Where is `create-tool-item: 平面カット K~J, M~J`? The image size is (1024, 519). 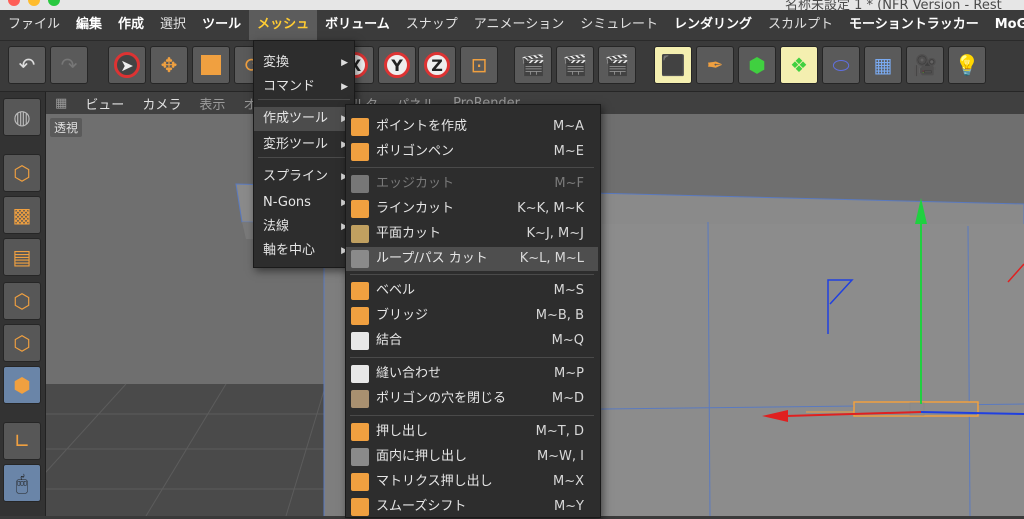 create-tool-item: 平面カット K~J, M~J is located at coordinates (472, 234).